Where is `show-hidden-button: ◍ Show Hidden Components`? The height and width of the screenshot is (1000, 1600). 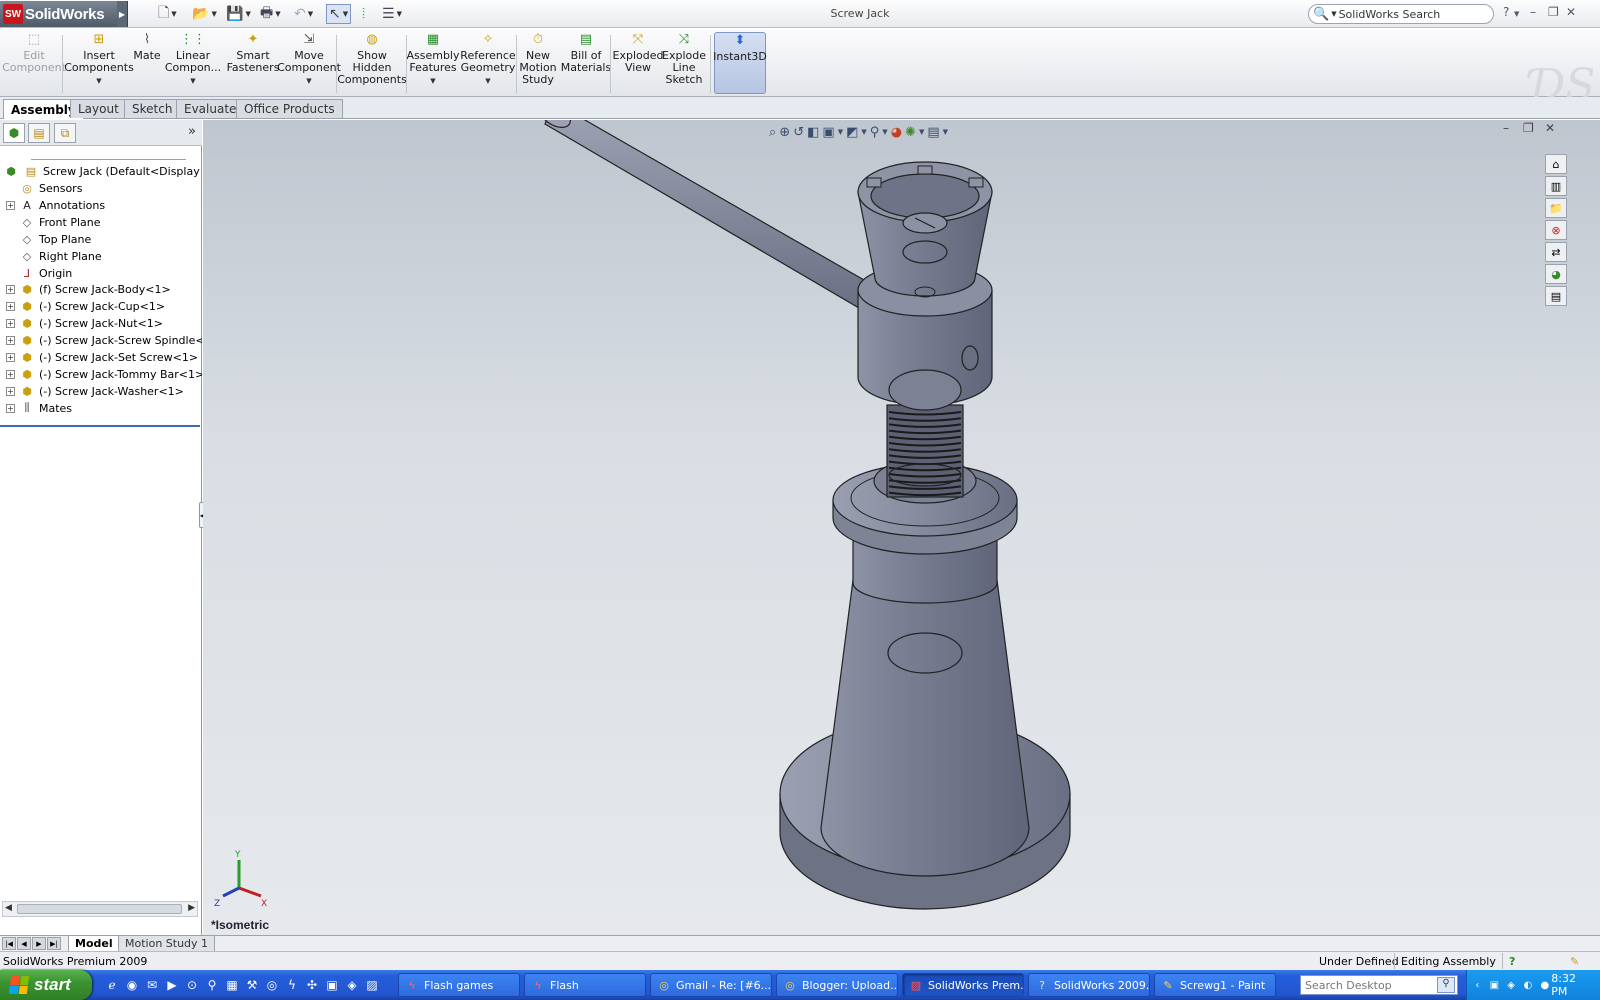 show-hidden-button: ◍ Show Hidden Components is located at coordinates (372, 63).